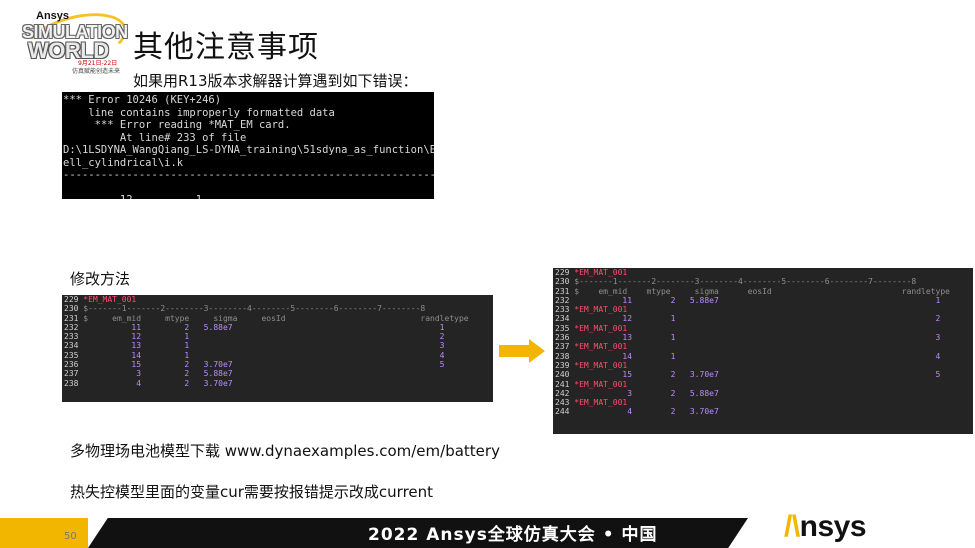  I want to click on editor-row: 238 14 1 4, so click(764, 356).